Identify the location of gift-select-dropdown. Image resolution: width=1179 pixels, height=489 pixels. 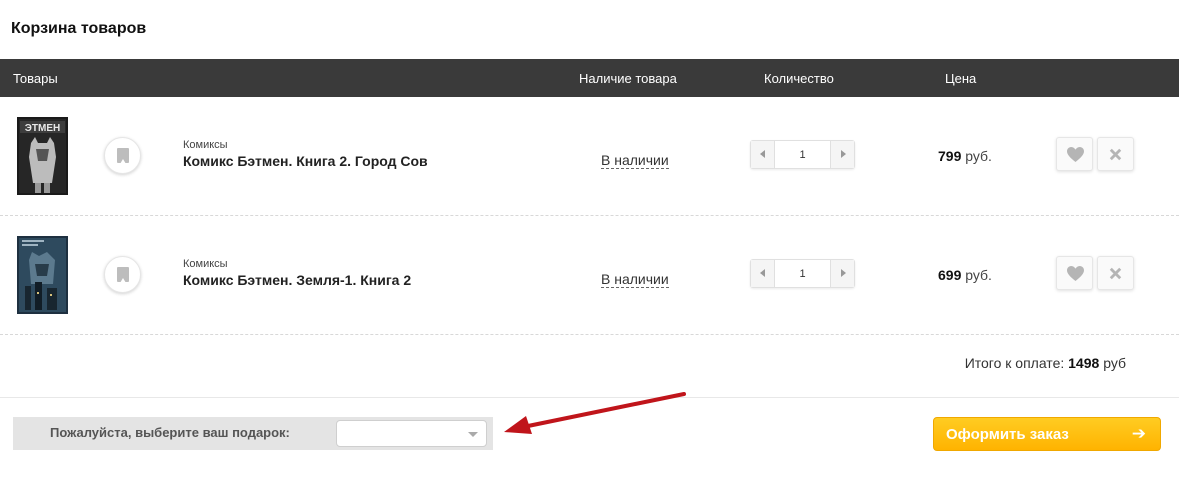
(411, 433).